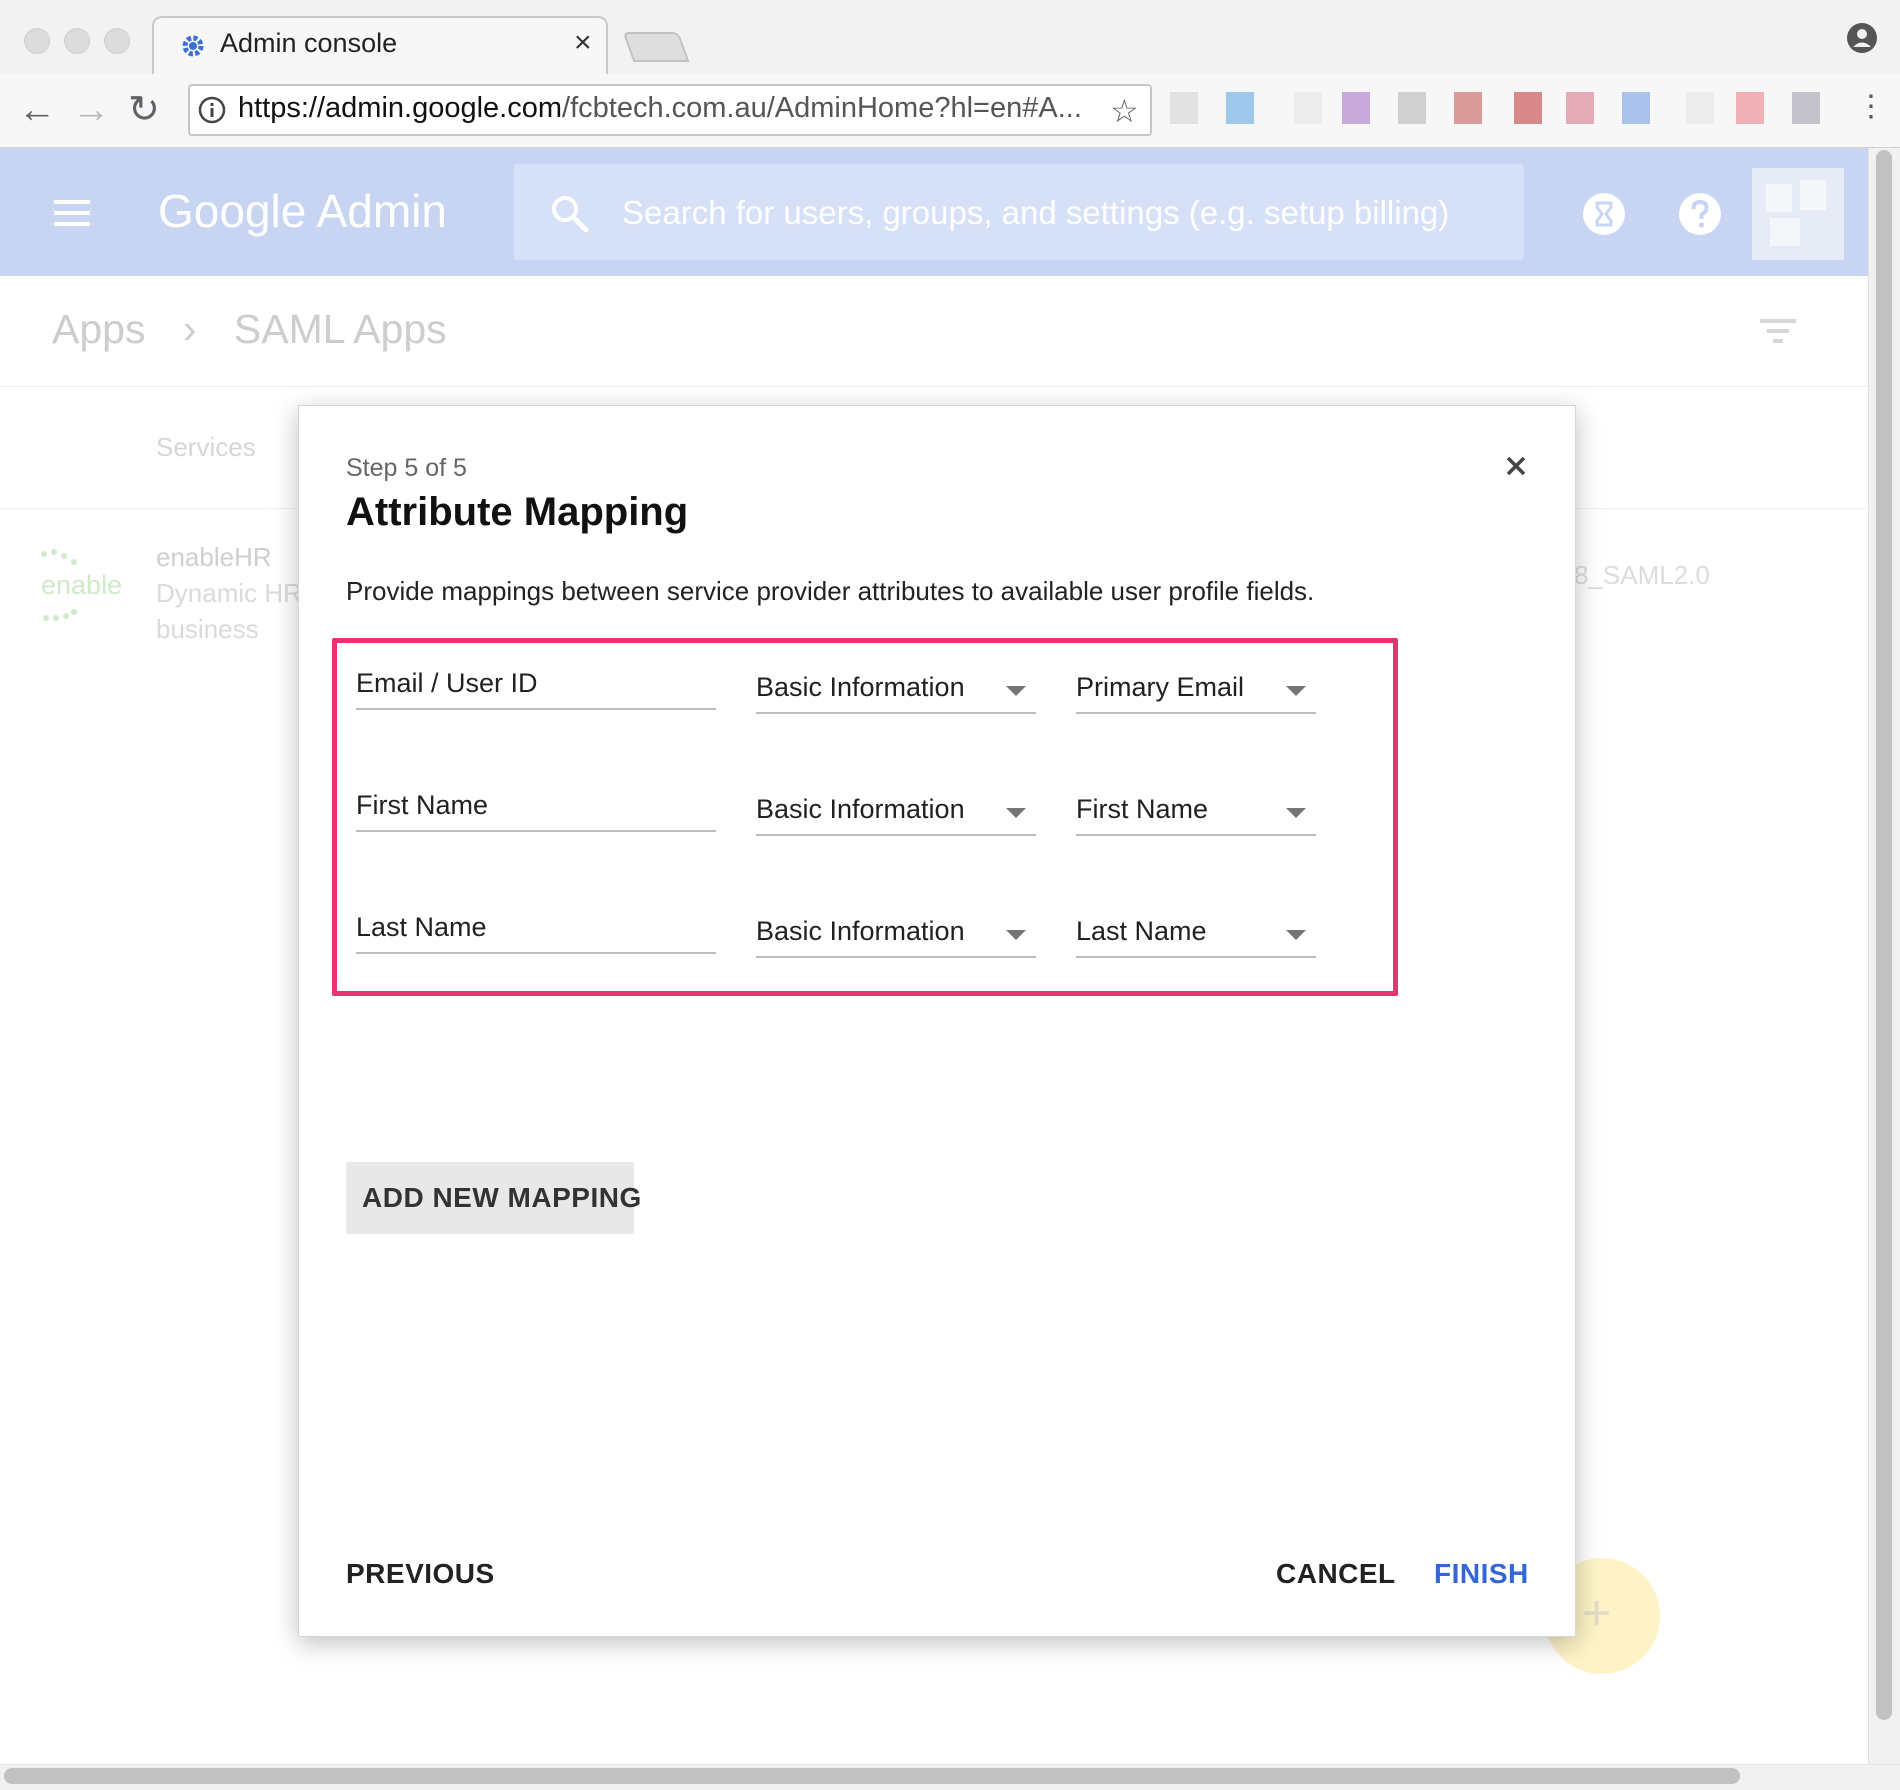 The height and width of the screenshot is (1790, 1900). I want to click on help-icon, so click(1700, 214).